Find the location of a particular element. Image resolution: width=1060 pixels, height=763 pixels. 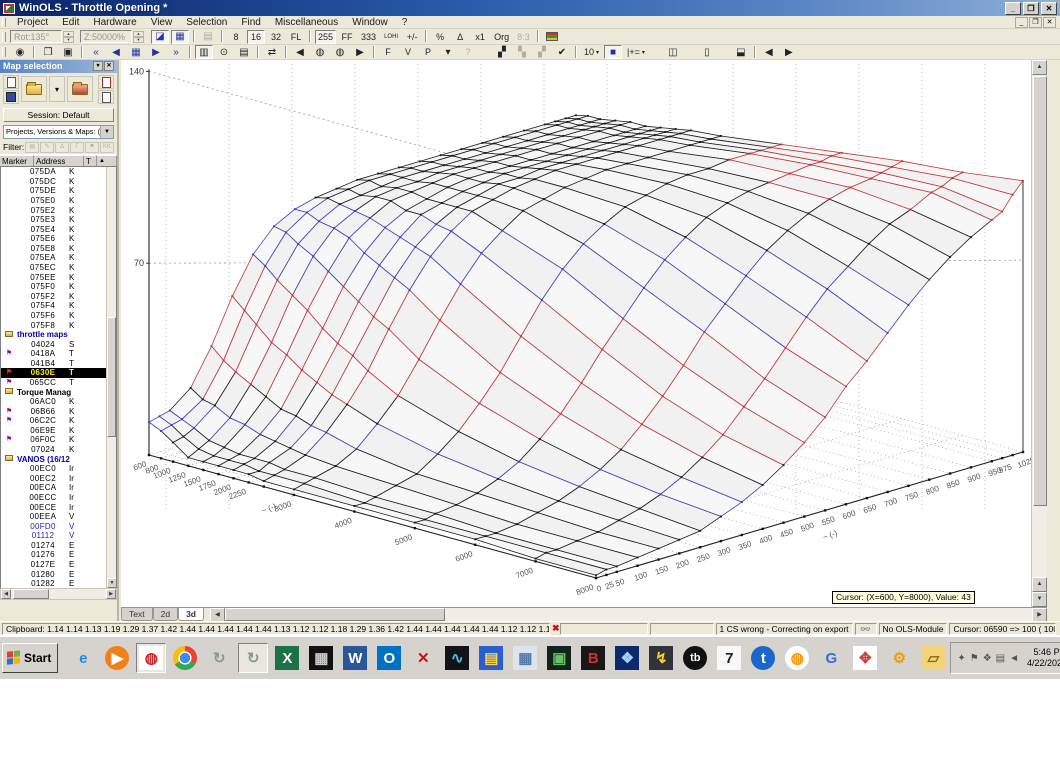

tray-network-icon: ❖ is located at coordinates (987, 658).